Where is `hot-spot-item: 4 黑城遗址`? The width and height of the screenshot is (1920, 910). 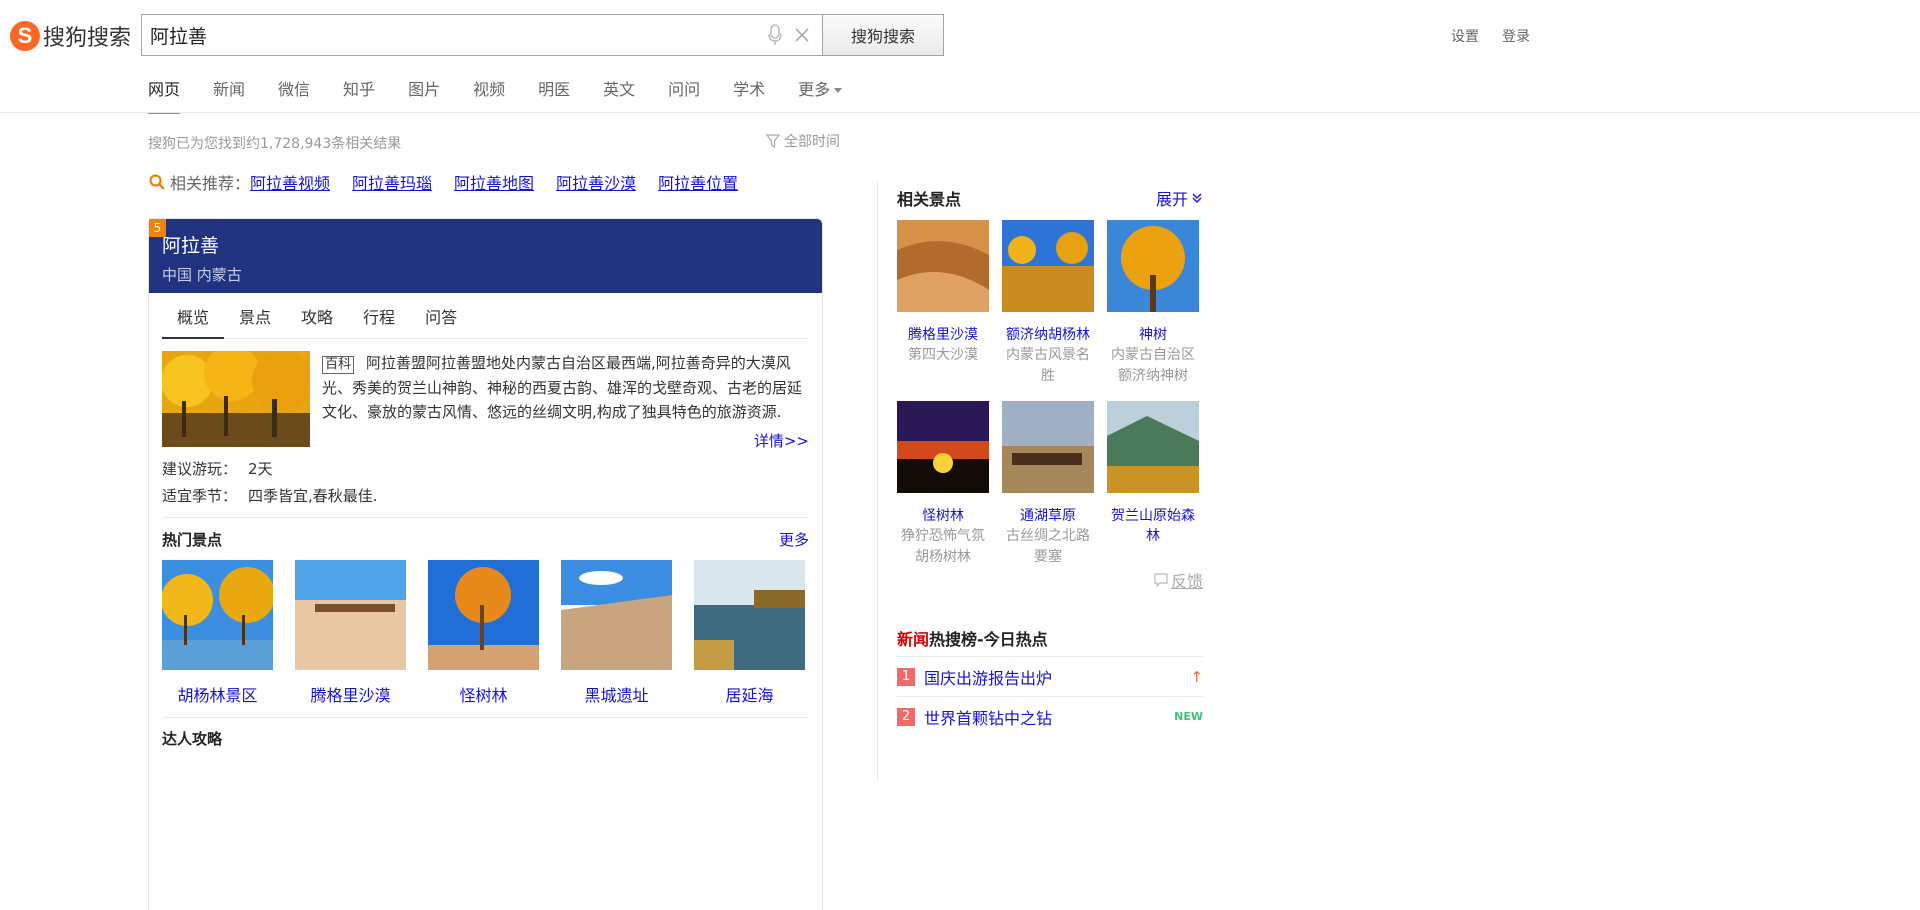
hot-spot-item: 4 黑城遗址 is located at coordinates (410, 462).